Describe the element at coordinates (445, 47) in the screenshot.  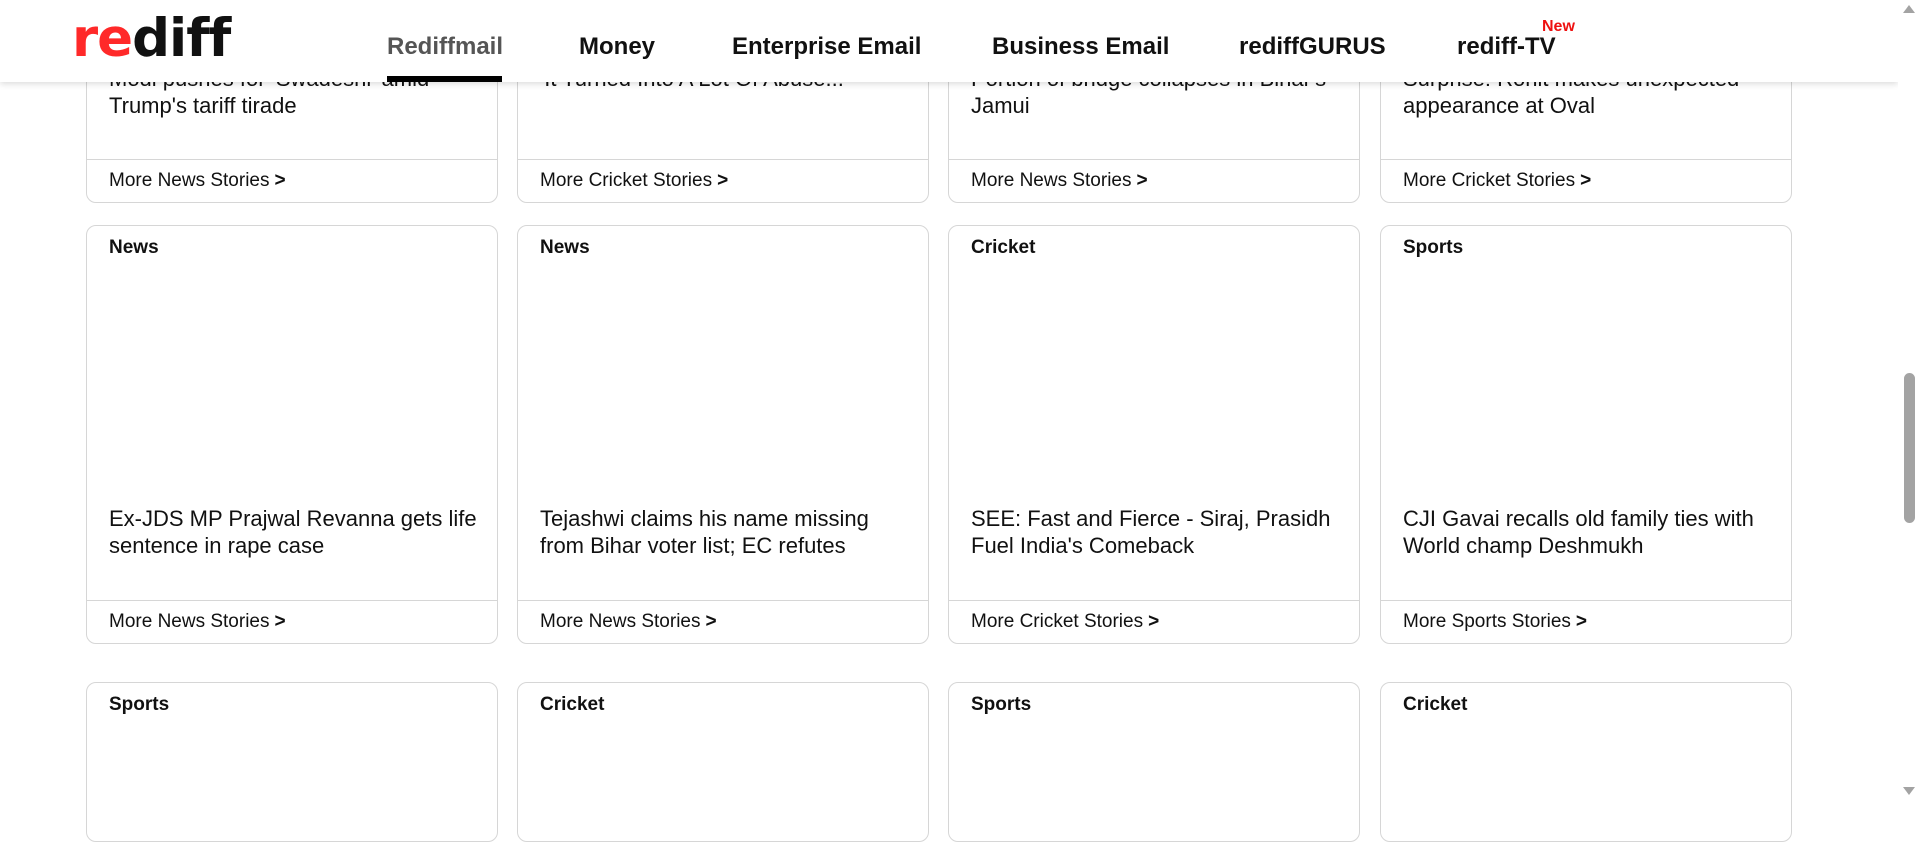
I see `nav-rediffmail: Rediffmail` at that location.